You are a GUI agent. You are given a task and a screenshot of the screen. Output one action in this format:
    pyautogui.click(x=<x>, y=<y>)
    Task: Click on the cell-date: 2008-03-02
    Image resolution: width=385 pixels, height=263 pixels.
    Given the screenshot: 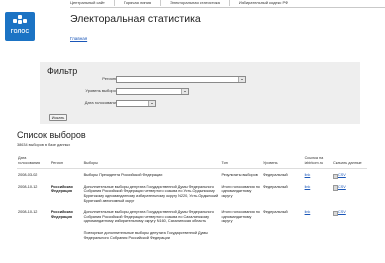 What is the action you would take?
    pyautogui.click(x=28, y=175)
    